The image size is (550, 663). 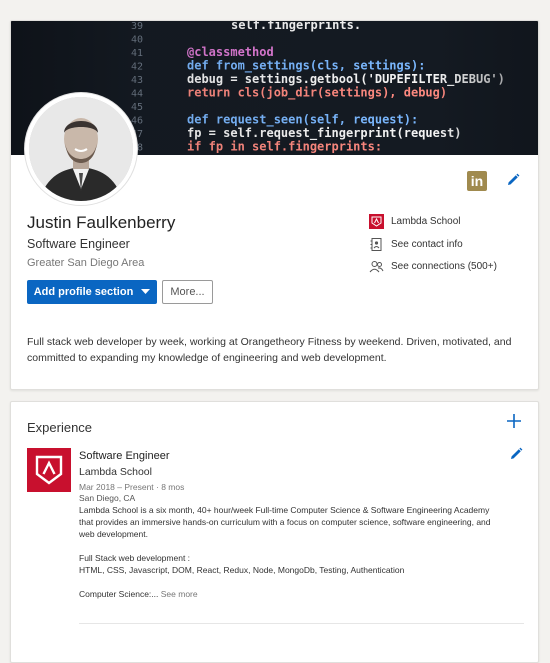 What do you see at coordinates (81, 149) in the screenshot?
I see `profile-photo` at bounding box center [81, 149].